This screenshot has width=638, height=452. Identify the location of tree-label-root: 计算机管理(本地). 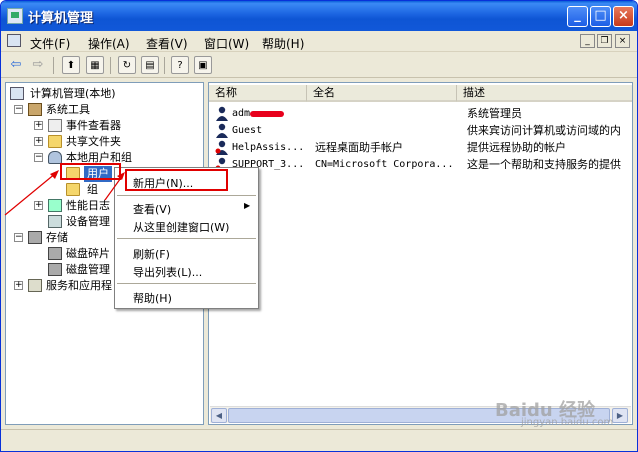
(73, 93).